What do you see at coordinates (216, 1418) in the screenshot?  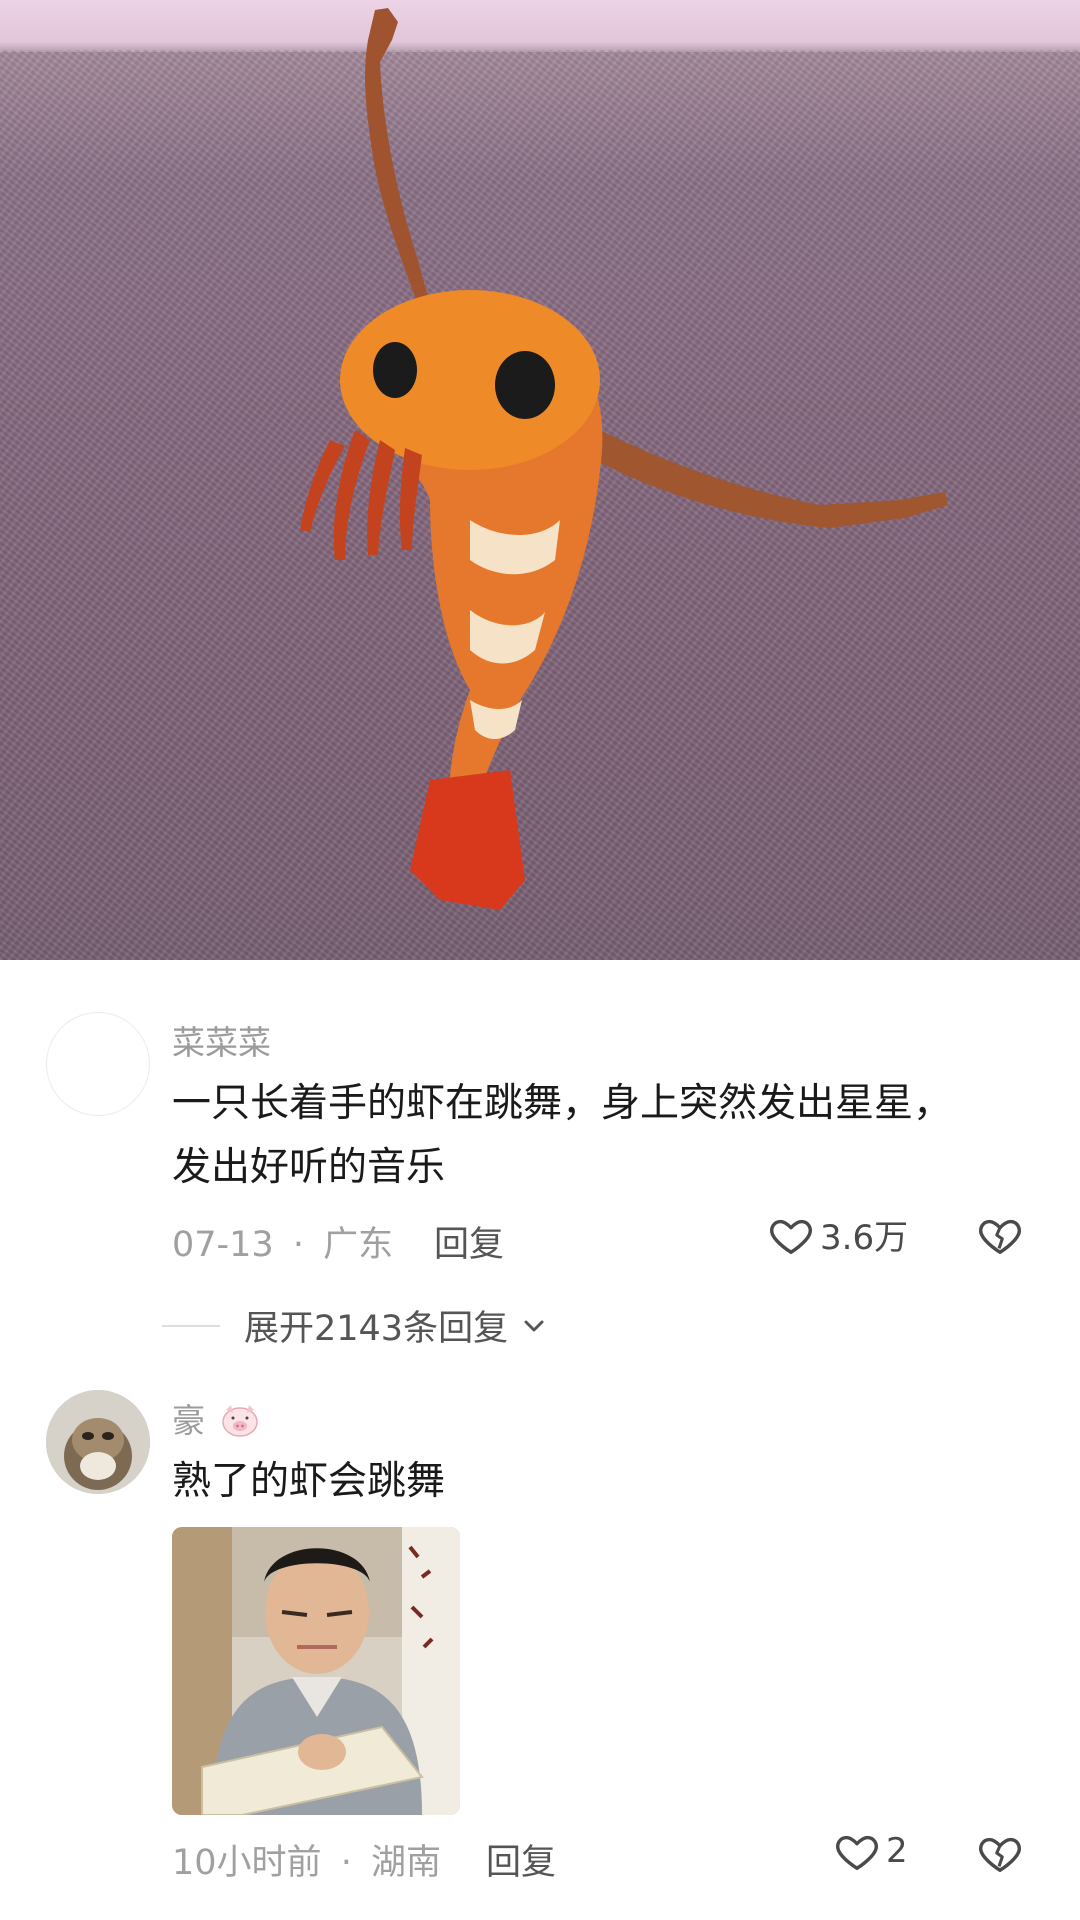 I see `comment-username: 豪` at bounding box center [216, 1418].